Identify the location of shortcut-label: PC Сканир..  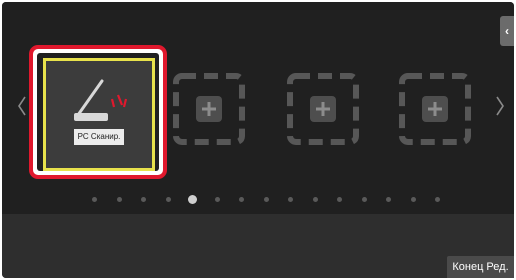
(99, 137).